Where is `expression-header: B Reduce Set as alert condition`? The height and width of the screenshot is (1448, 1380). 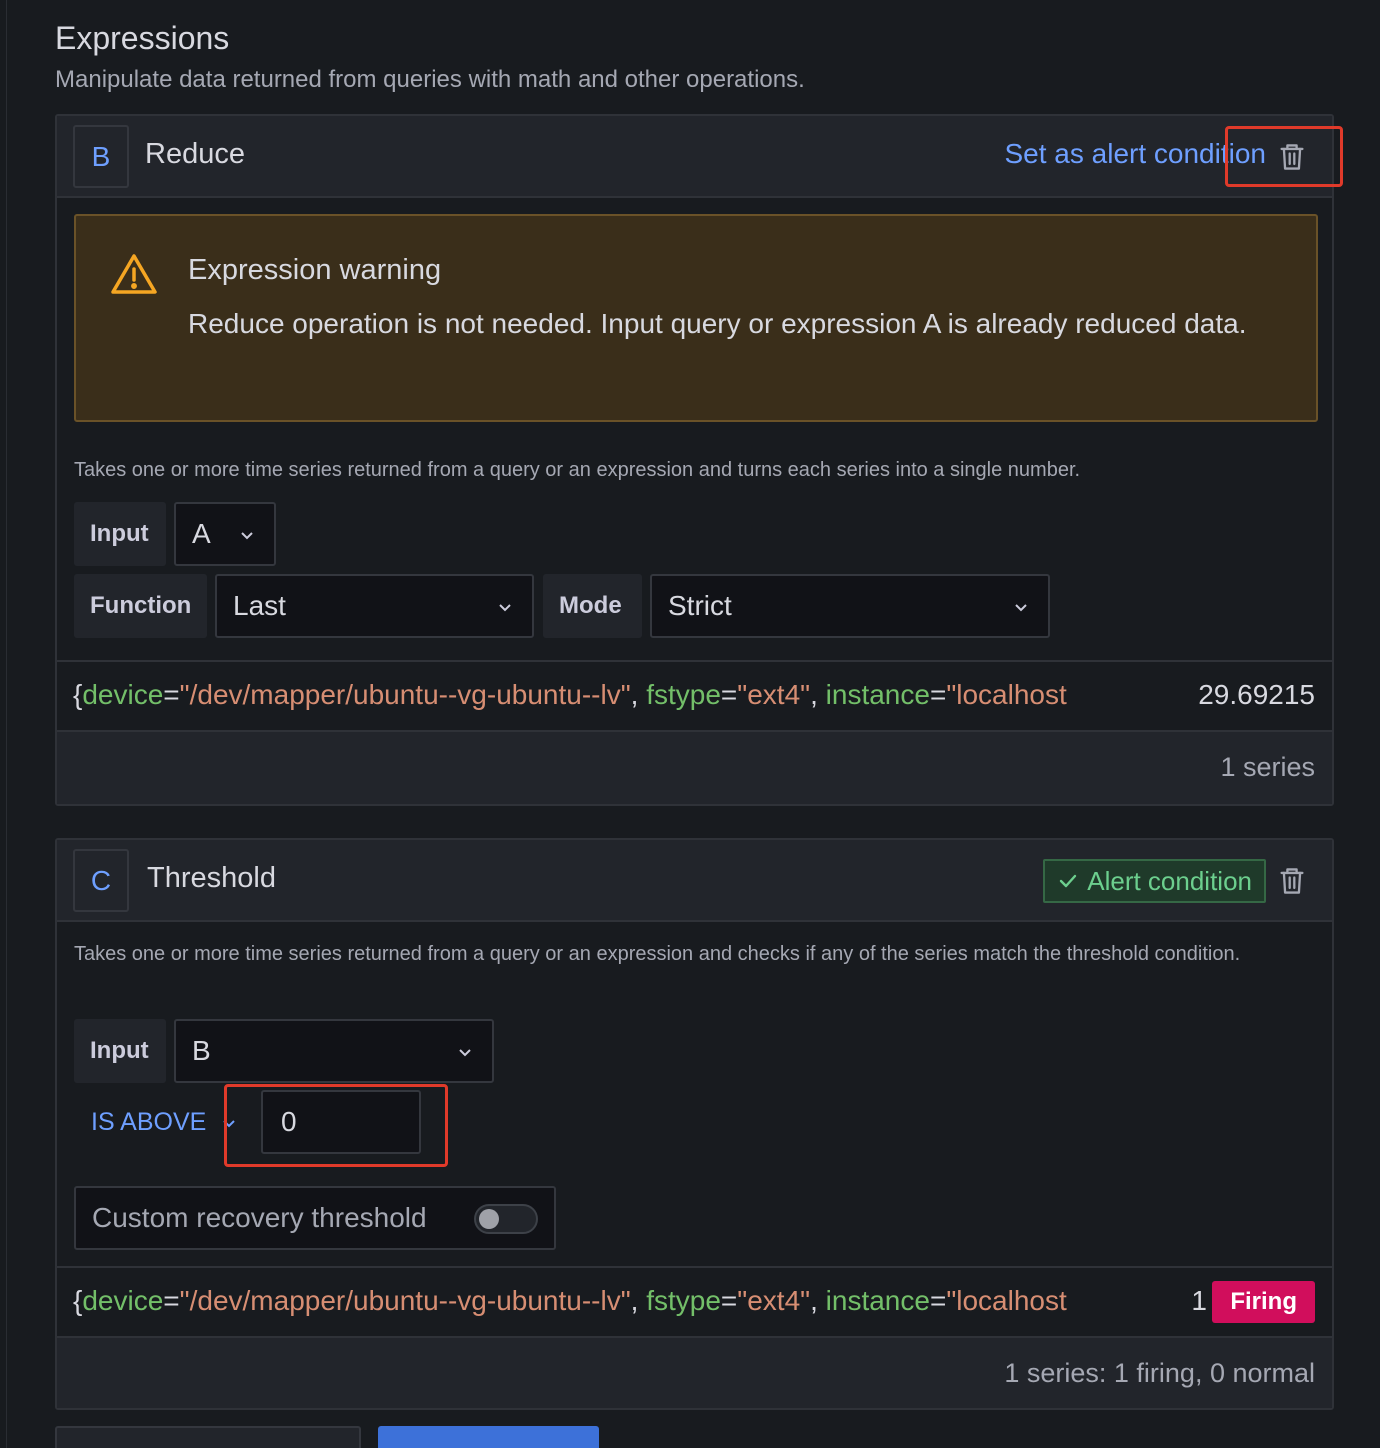
expression-header: B Reduce Set as alert condition is located at coordinates (694, 157).